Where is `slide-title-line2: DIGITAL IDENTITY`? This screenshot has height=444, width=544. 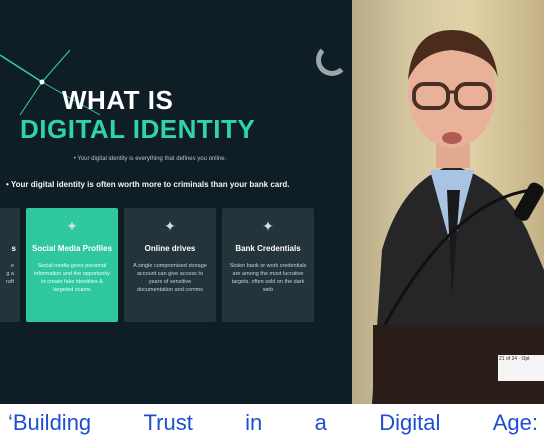
slide-title-line2: DIGITAL IDENTITY is located at coordinates (138, 129).